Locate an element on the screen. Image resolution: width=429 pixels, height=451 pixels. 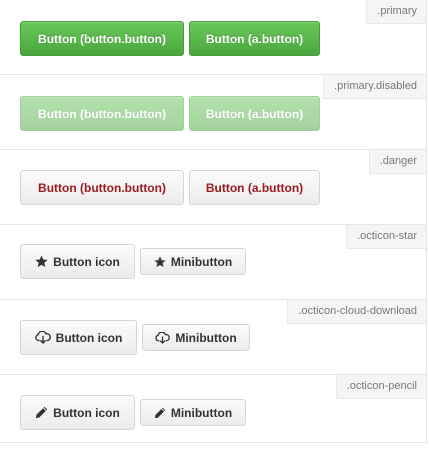
section-tag: .danger is located at coordinates (397, 162).